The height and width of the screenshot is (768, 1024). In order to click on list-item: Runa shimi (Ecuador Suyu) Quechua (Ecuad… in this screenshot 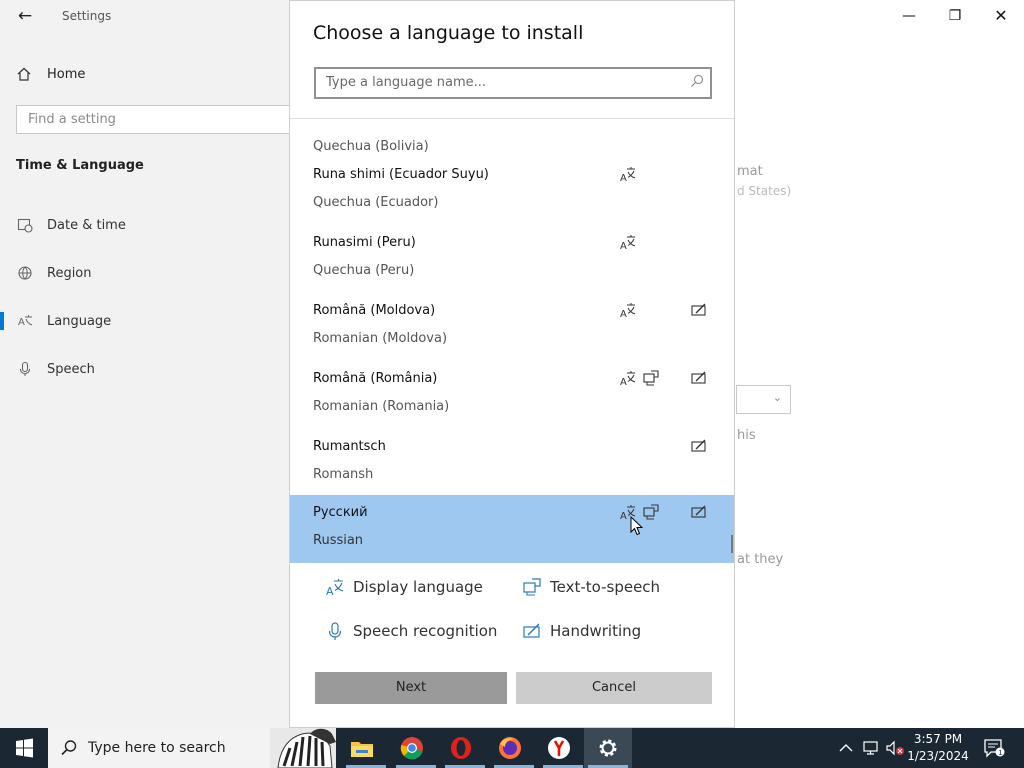, I will do `click(512, 191)`.